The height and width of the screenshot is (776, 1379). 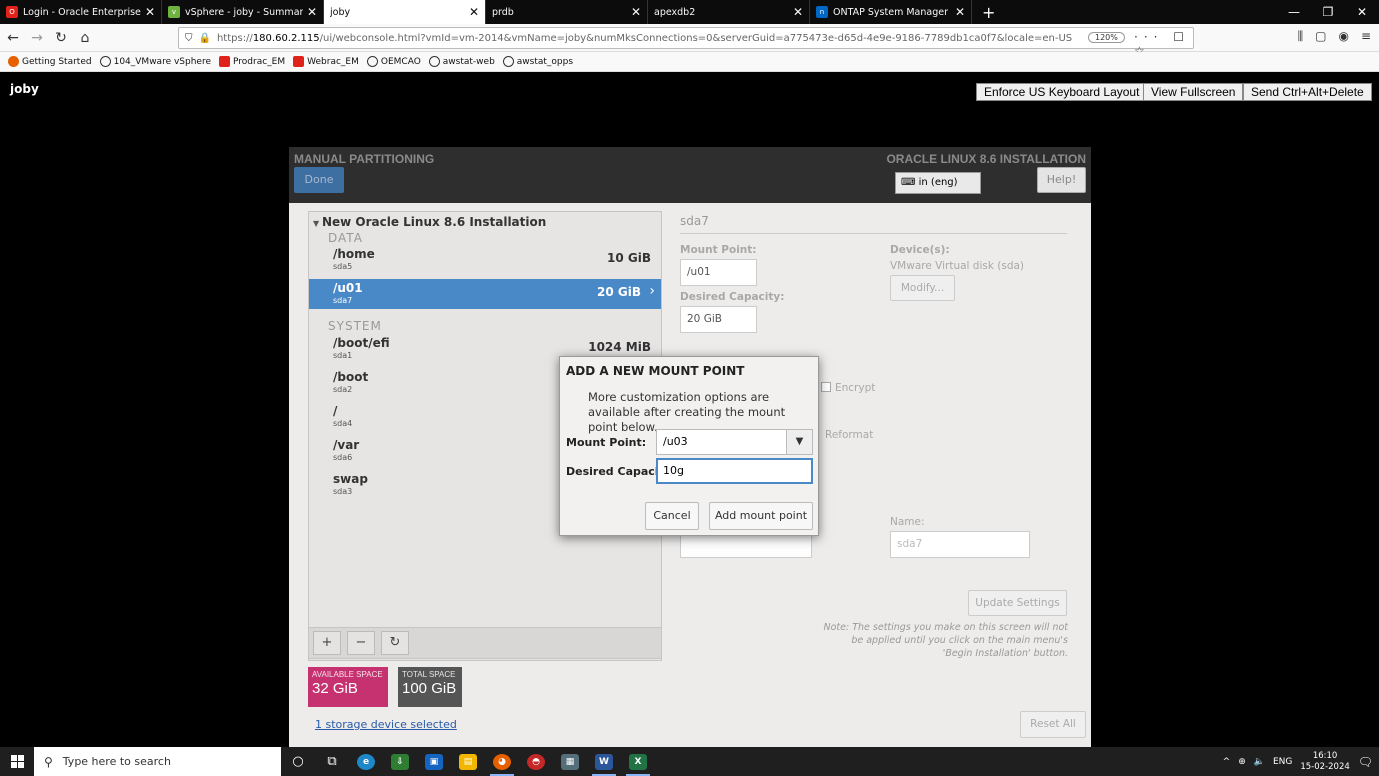 What do you see at coordinates (502, 761) in the screenshot?
I see `firefox-icon: ◕` at bounding box center [502, 761].